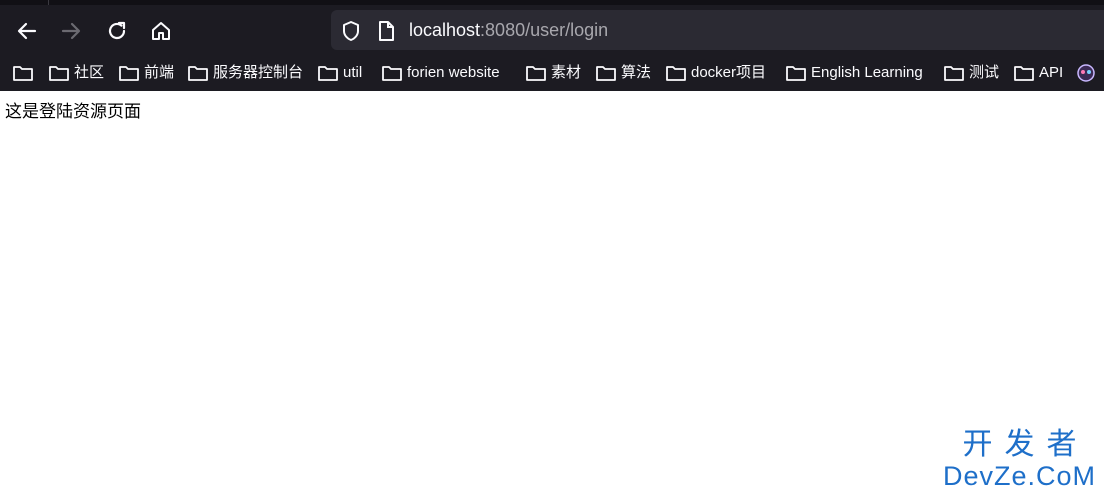  I want to click on bookmark-label: English Learning, so click(867, 72).